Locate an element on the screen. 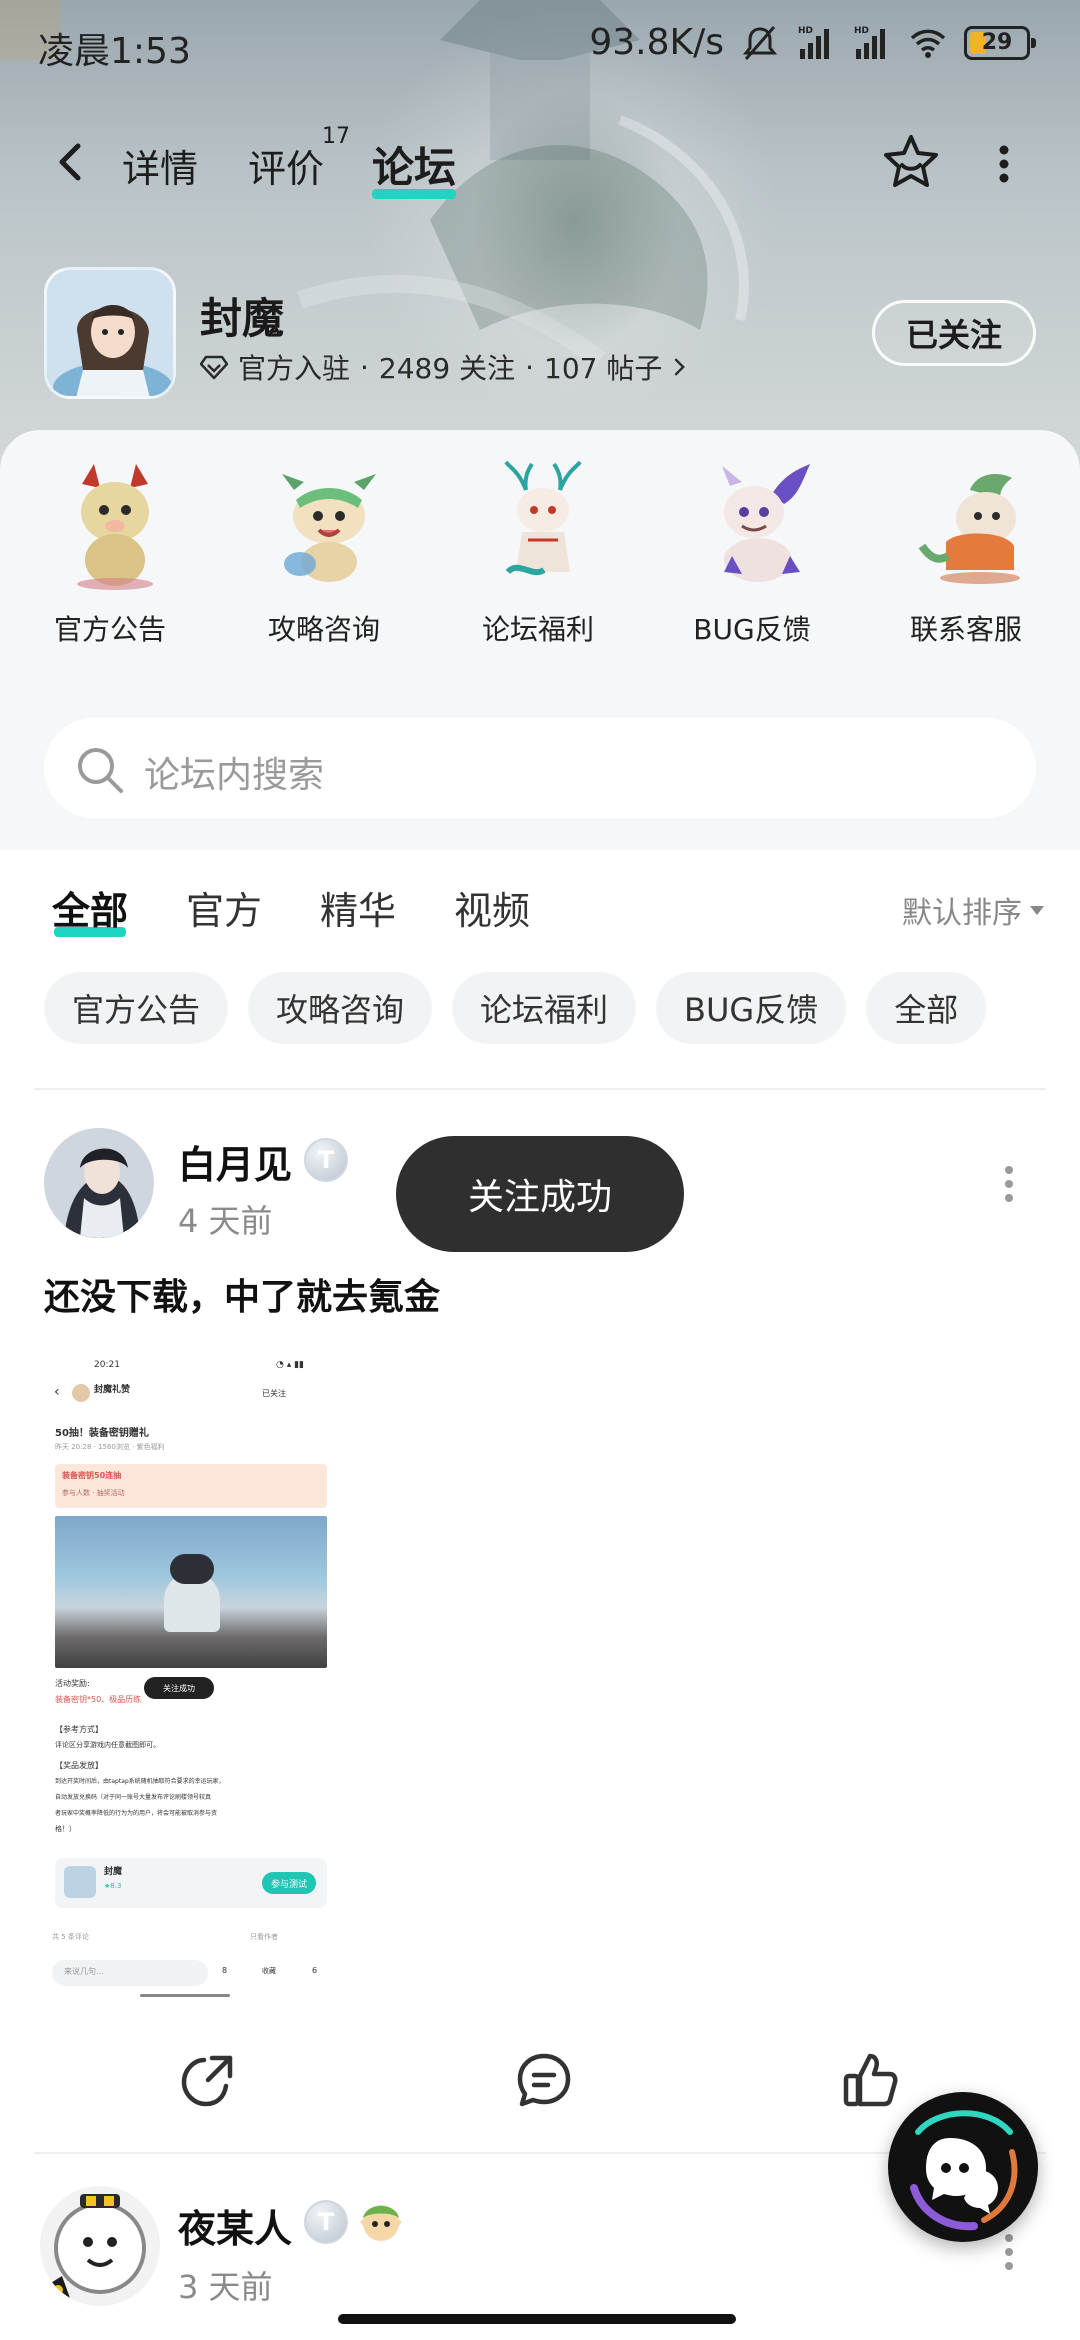 The height and width of the screenshot is (2340, 1080). game-stats: 官方入驻 · 2489 关注 · 107 帖子 is located at coordinates (444, 367).